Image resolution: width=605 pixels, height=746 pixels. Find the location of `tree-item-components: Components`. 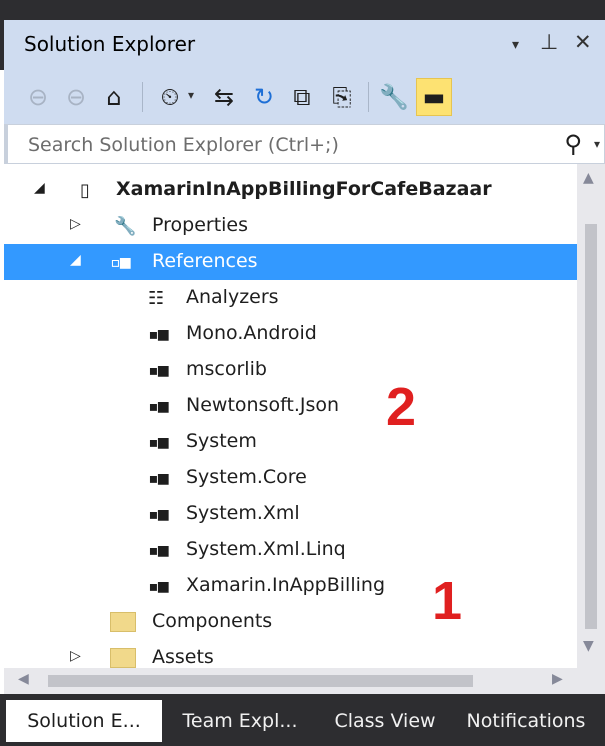

tree-item-components: Components is located at coordinates (290, 622).